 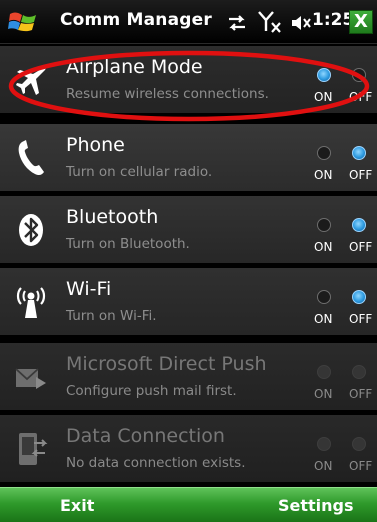 I want to click on direct-push-off-radio, so click(x=359, y=372).